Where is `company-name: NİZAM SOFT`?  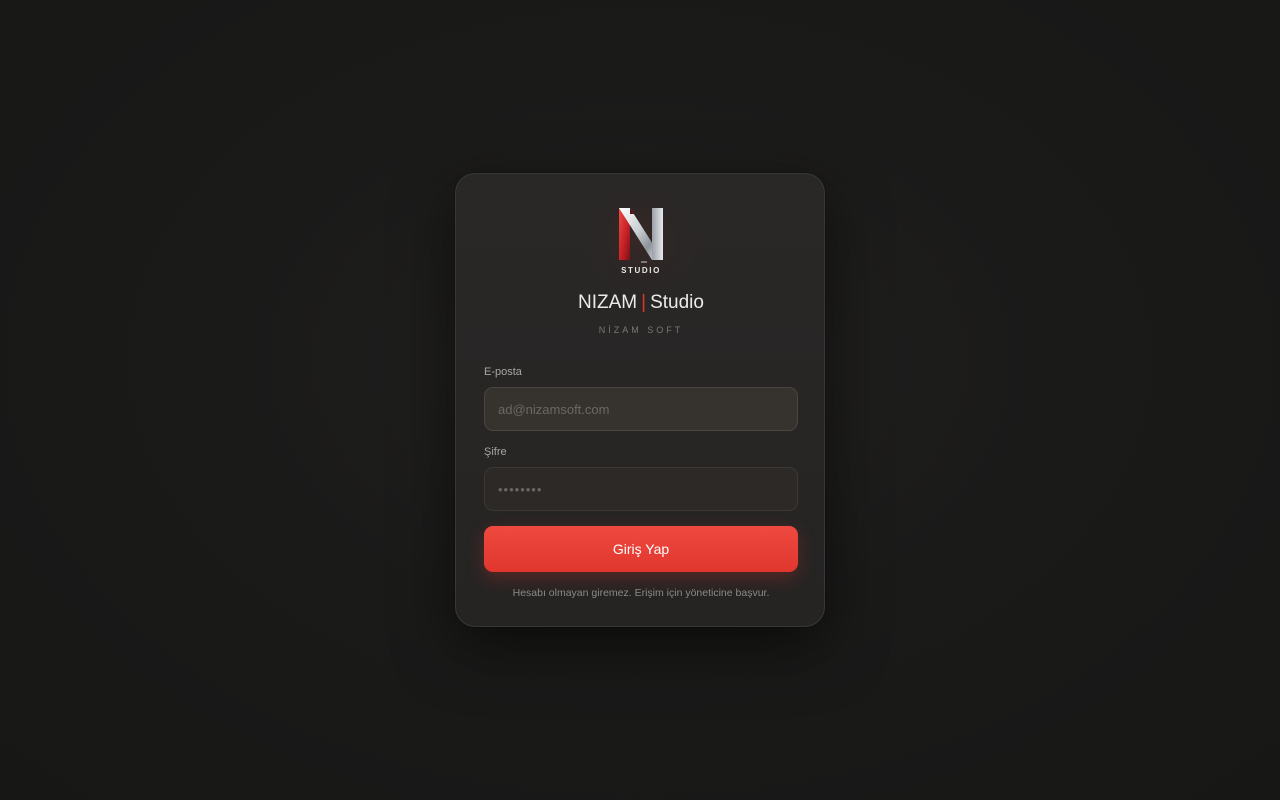 company-name: NİZAM SOFT is located at coordinates (641, 330).